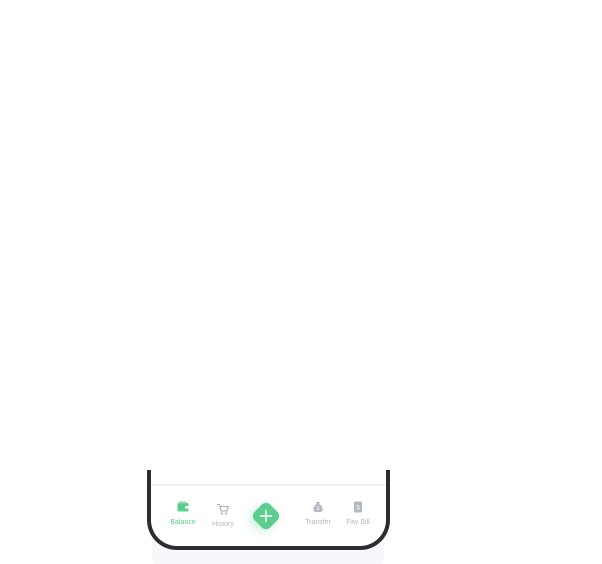  I want to click on add-button, so click(266, 516).